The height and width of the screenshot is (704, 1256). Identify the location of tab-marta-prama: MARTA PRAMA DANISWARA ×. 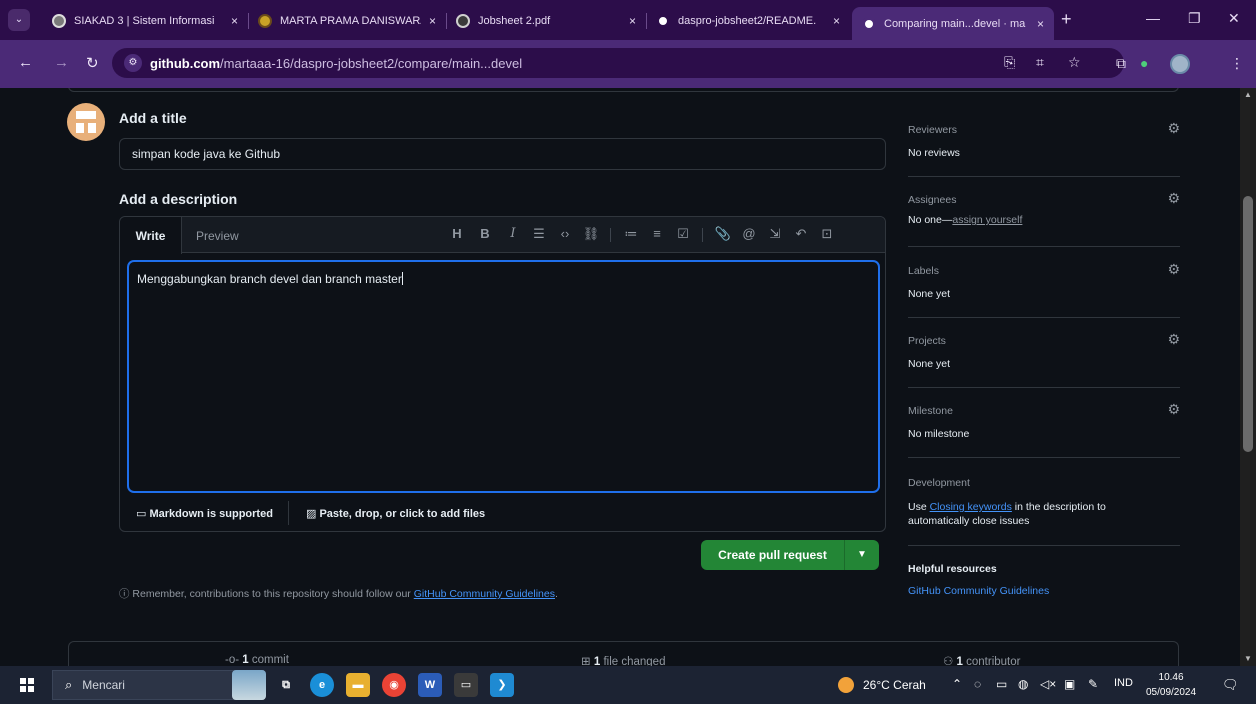
(347, 21).